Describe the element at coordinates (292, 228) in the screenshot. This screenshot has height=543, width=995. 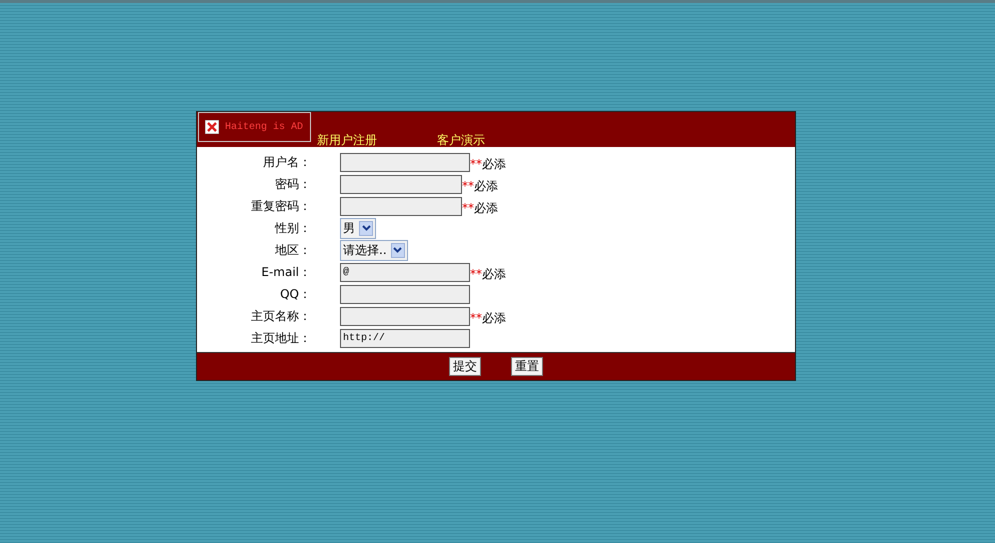
I see `field-label: 性别：` at that location.